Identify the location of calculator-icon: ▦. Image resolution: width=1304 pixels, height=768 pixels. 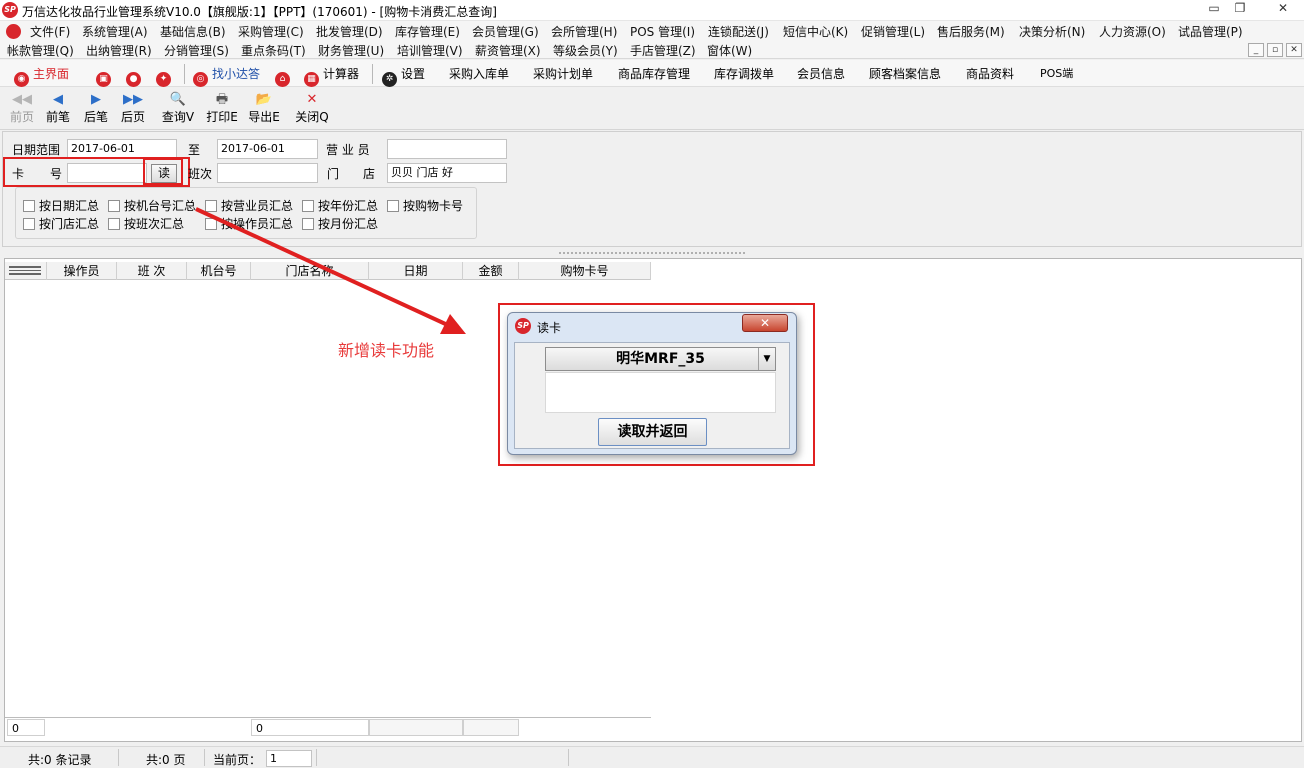
(311, 79).